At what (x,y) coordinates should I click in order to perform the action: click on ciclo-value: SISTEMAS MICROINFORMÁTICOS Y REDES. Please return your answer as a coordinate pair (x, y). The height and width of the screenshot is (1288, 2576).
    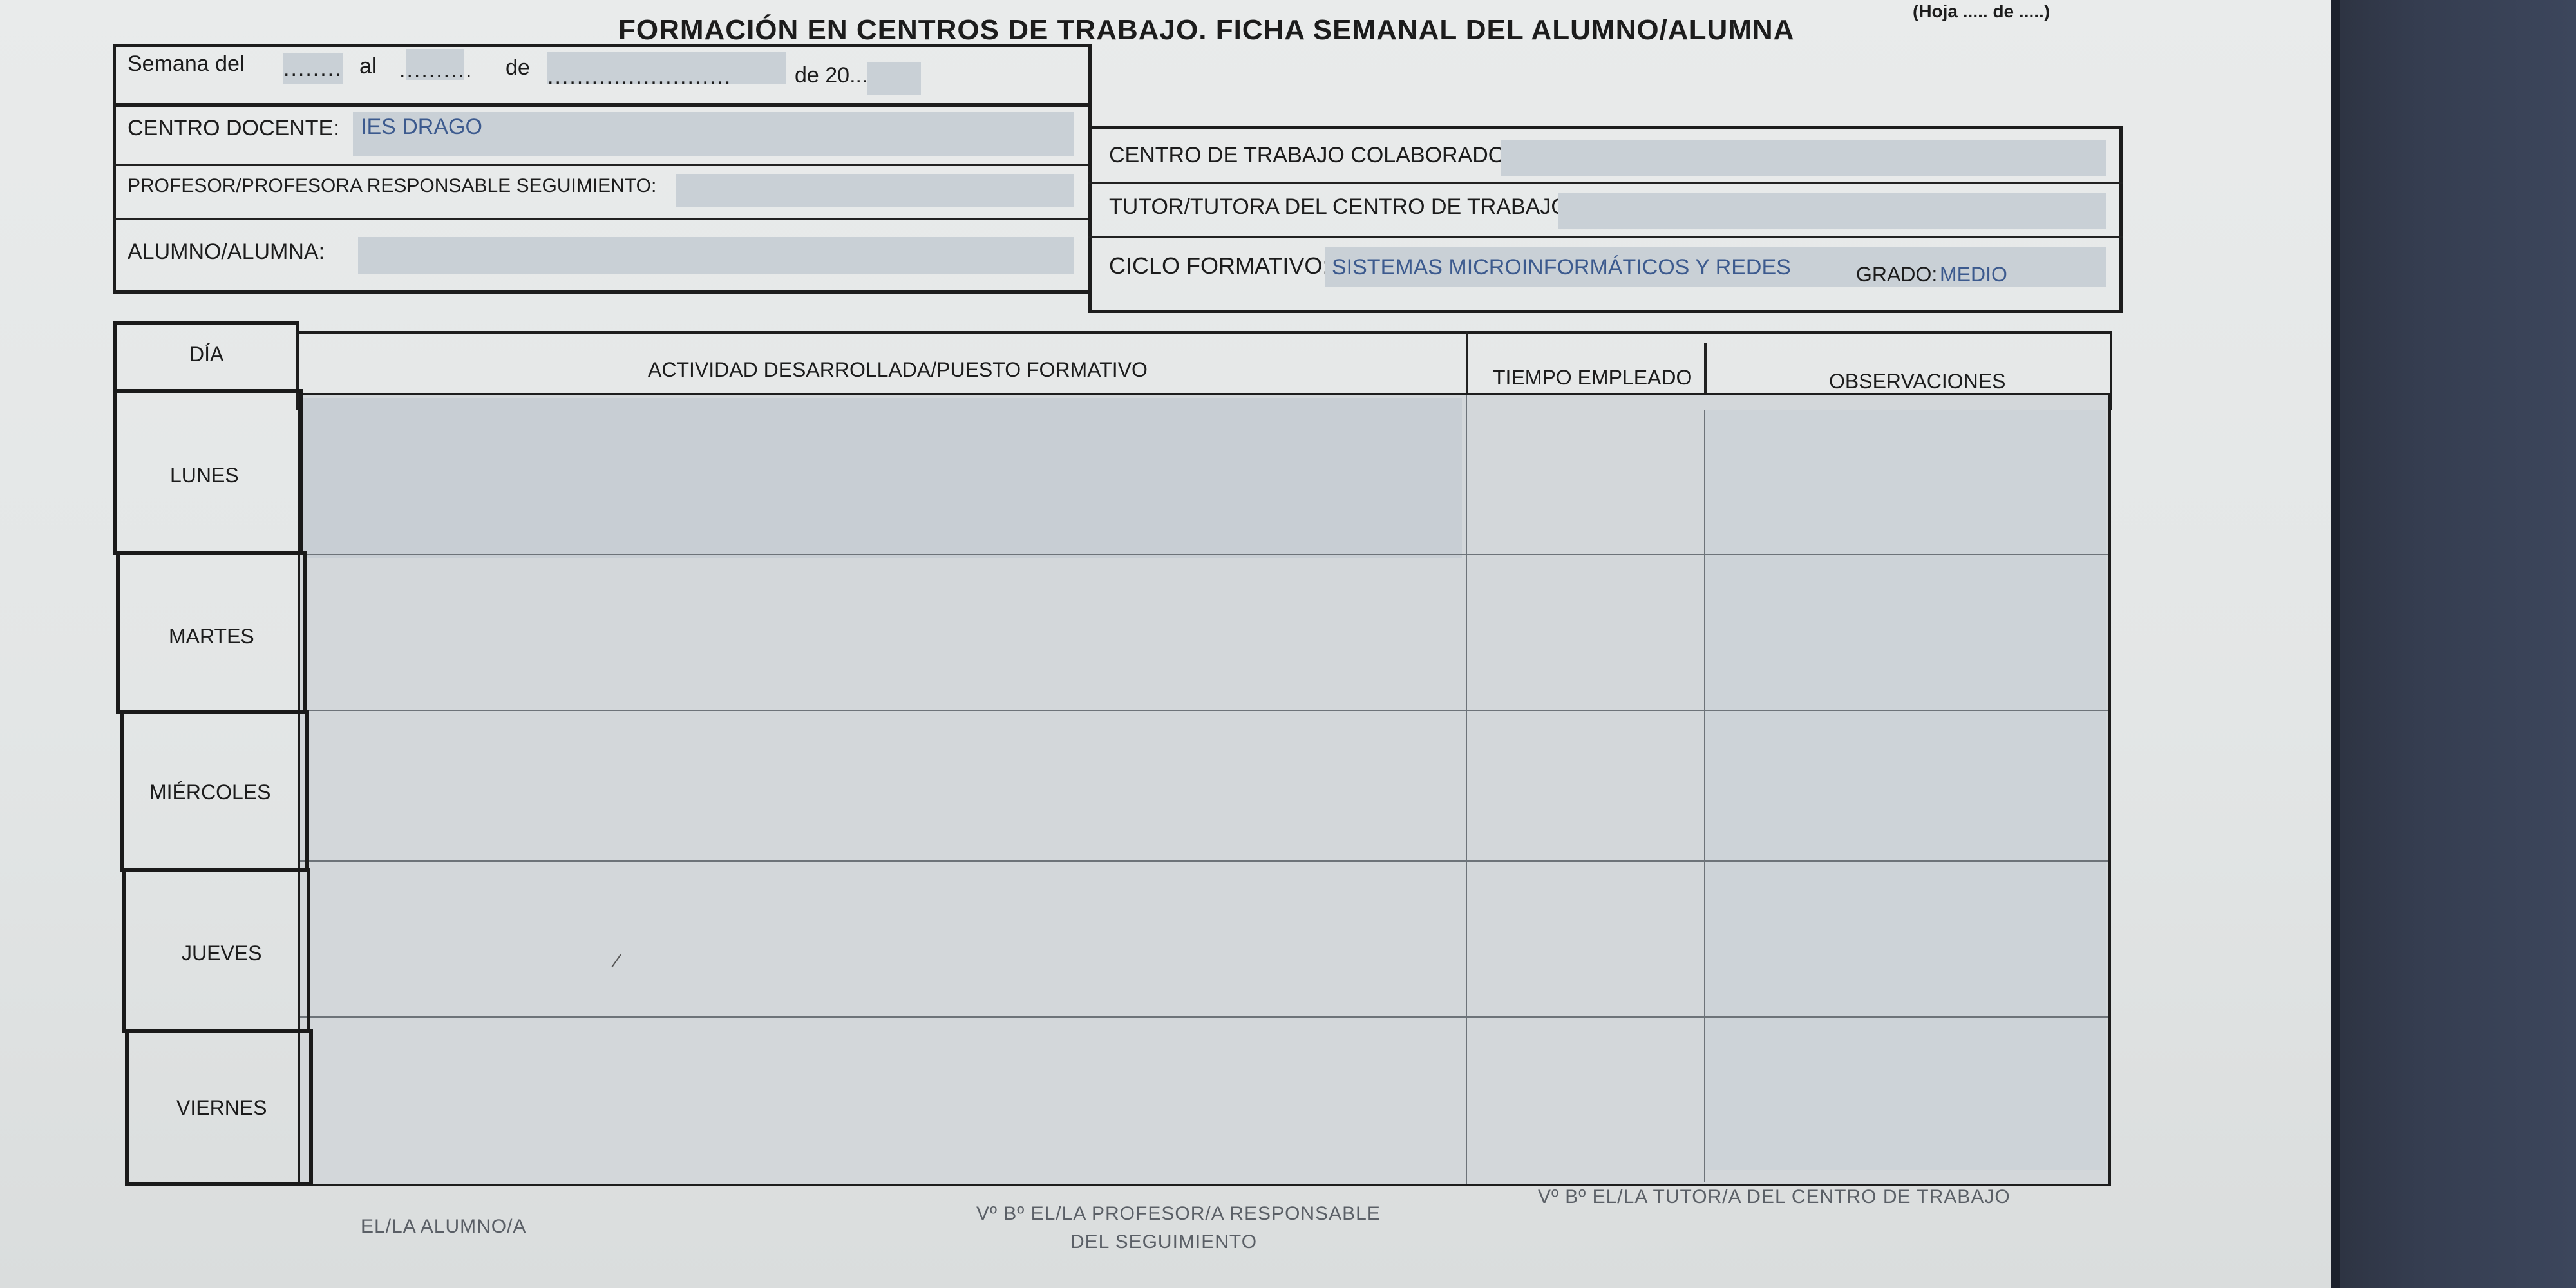
    Looking at the image, I should click on (1562, 267).